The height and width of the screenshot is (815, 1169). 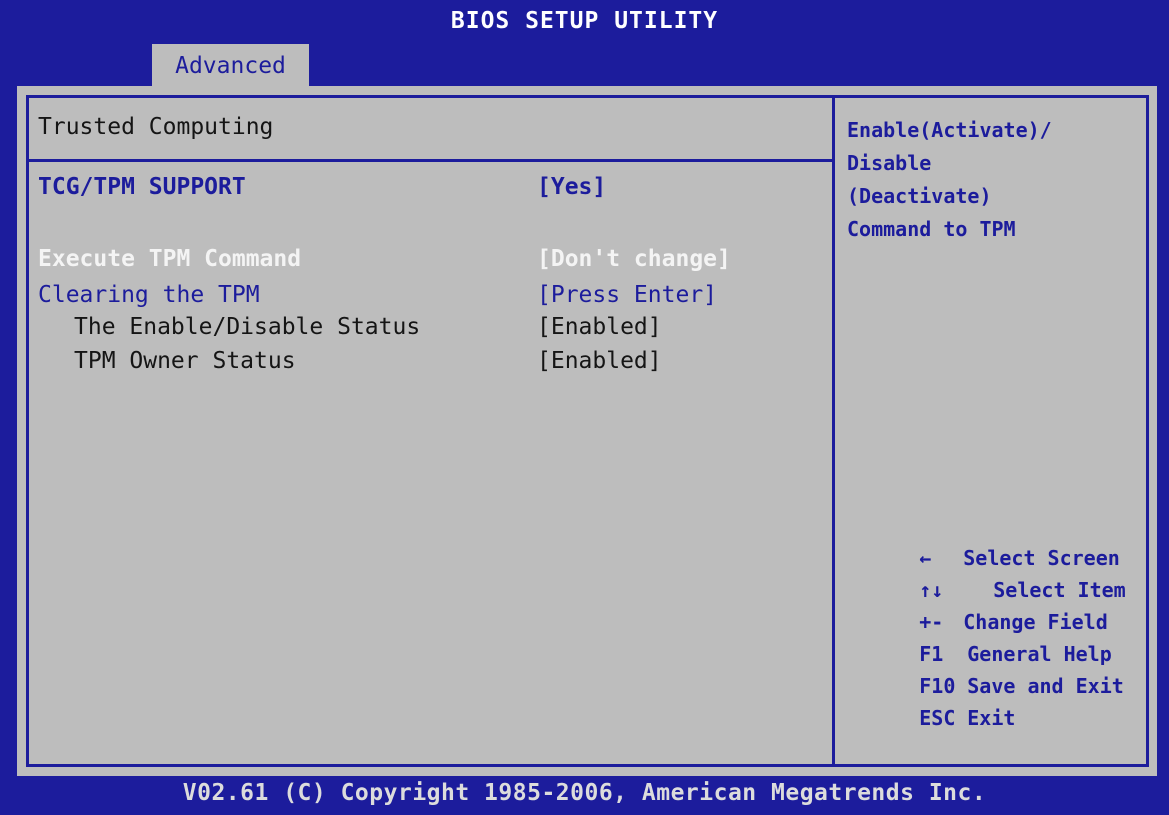 I want to click on setting-value: [Don't change], so click(x=634, y=259).